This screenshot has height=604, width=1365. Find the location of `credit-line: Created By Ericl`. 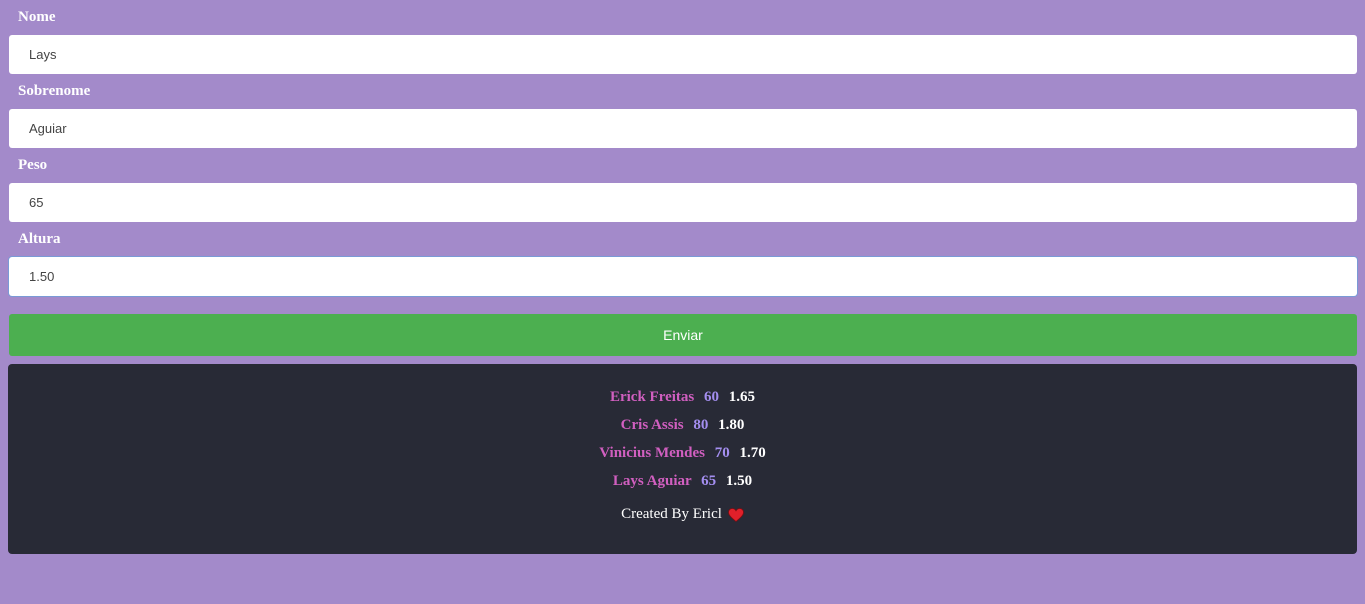

credit-line: Created By Ericl is located at coordinates (682, 514).